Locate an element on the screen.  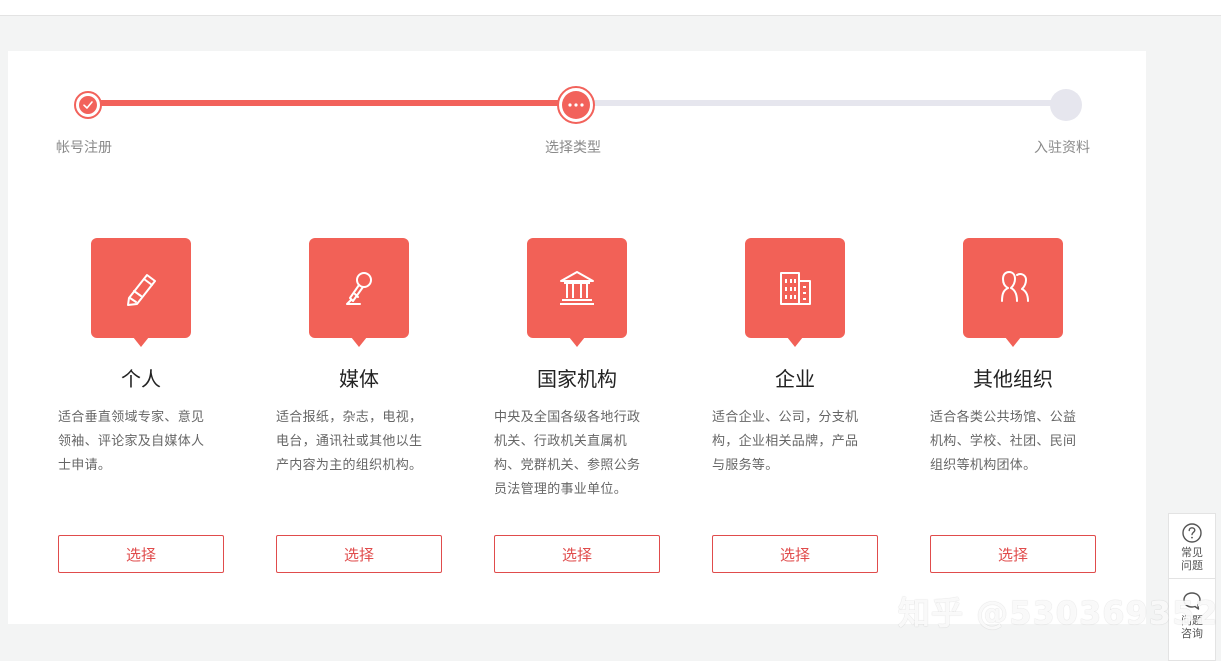
select-media-button: 选择 is located at coordinates (359, 554).